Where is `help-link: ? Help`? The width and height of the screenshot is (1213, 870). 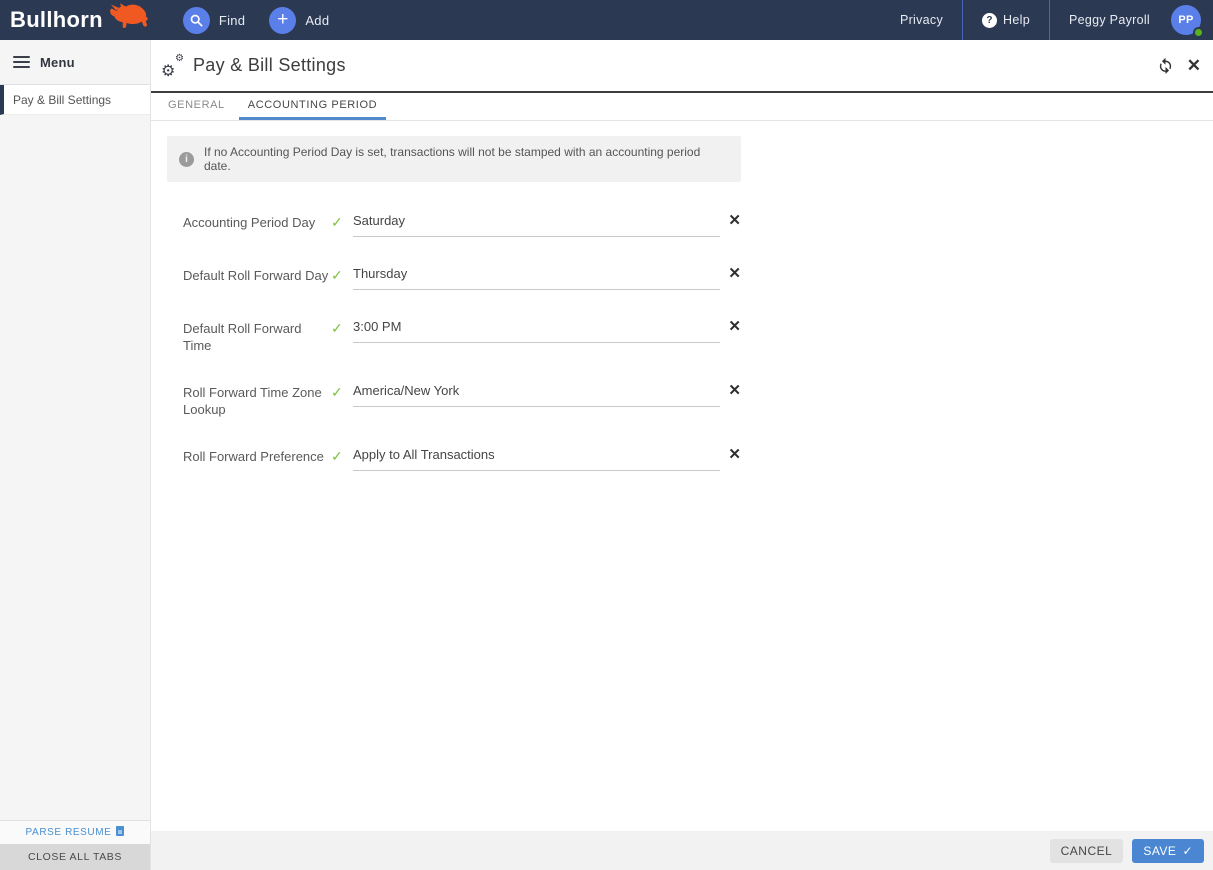
help-link: ? Help is located at coordinates (1006, 20).